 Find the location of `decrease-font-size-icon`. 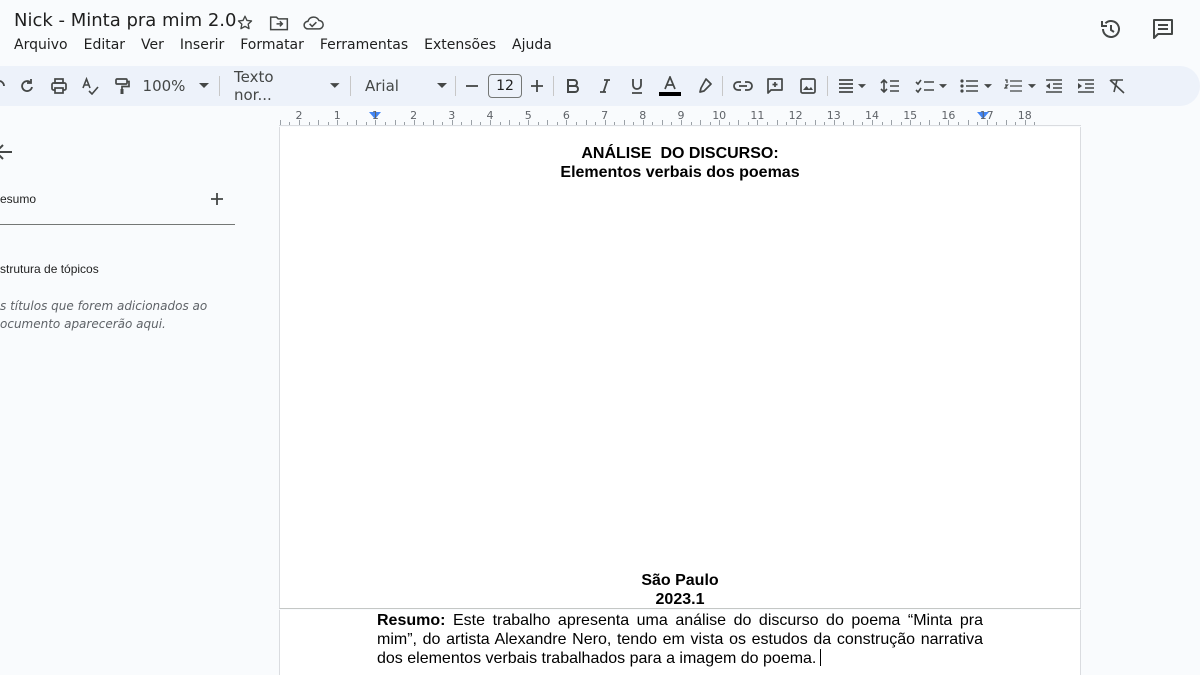

decrease-font-size-icon is located at coordinates (472, 86).